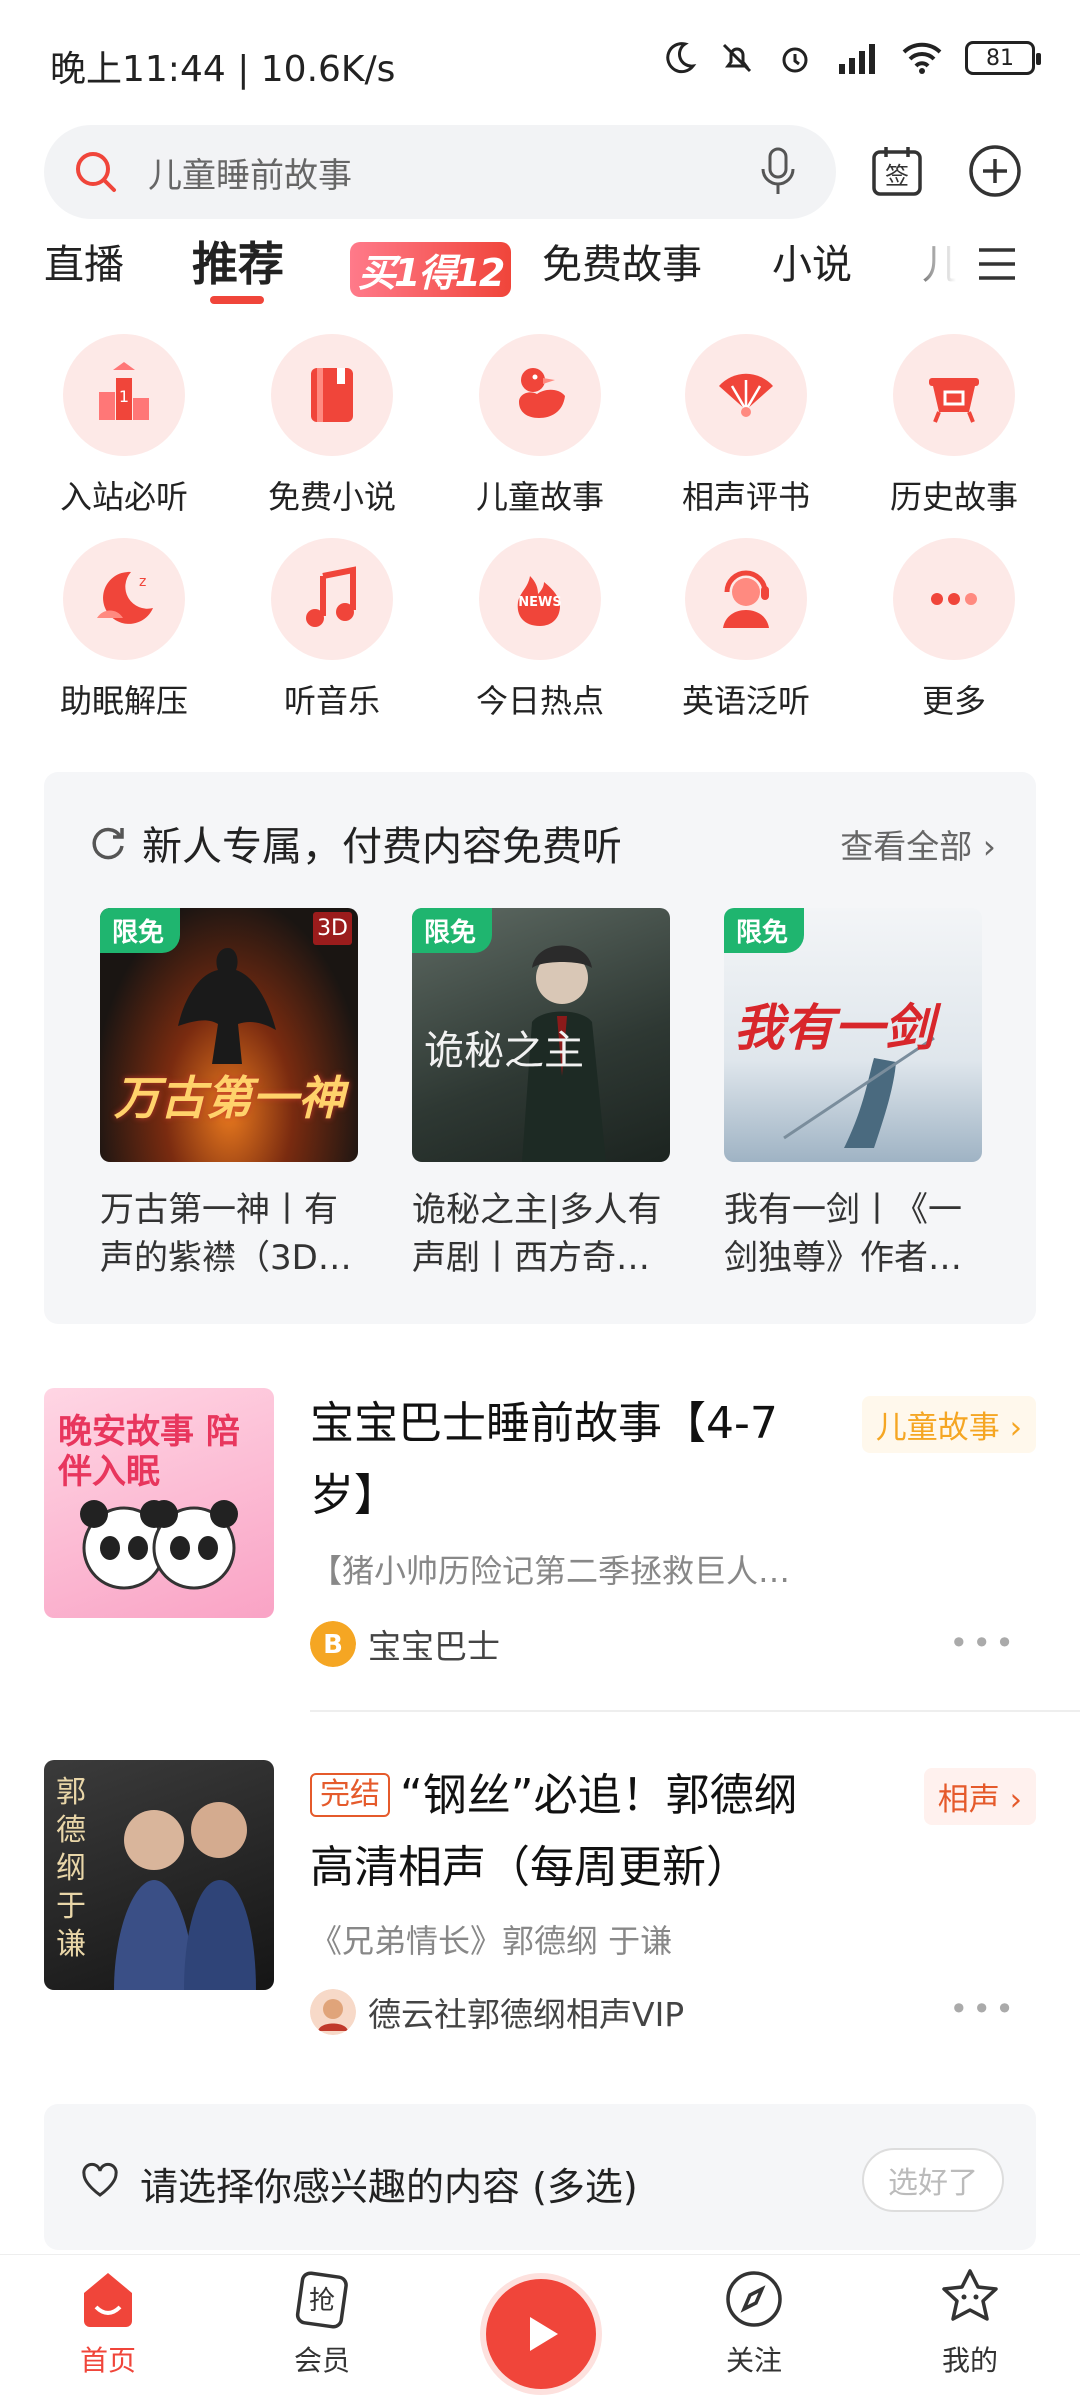 Image resolution: width=1080 pixels, height=2400 pixels. I want to click on feed-cover: 晚安故事 陪伴入眠, so click(159, 1503).